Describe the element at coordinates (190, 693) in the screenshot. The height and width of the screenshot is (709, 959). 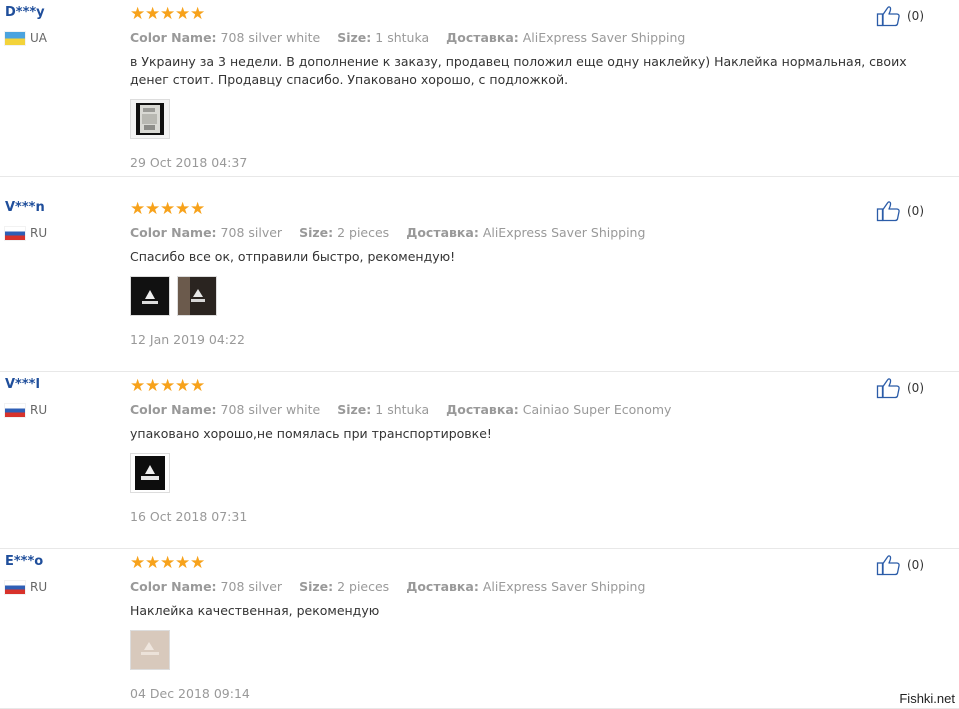
I see `review-date: 04 Dec 2018 09:14` at that location.